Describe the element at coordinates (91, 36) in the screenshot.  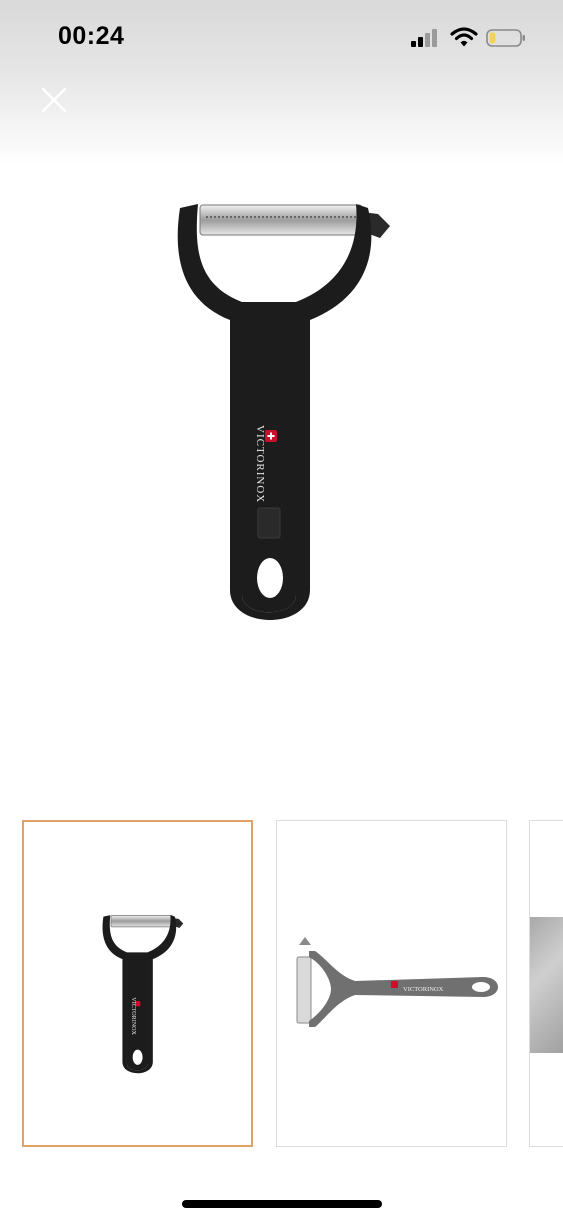
I see `status-time: 00:24` at that location.